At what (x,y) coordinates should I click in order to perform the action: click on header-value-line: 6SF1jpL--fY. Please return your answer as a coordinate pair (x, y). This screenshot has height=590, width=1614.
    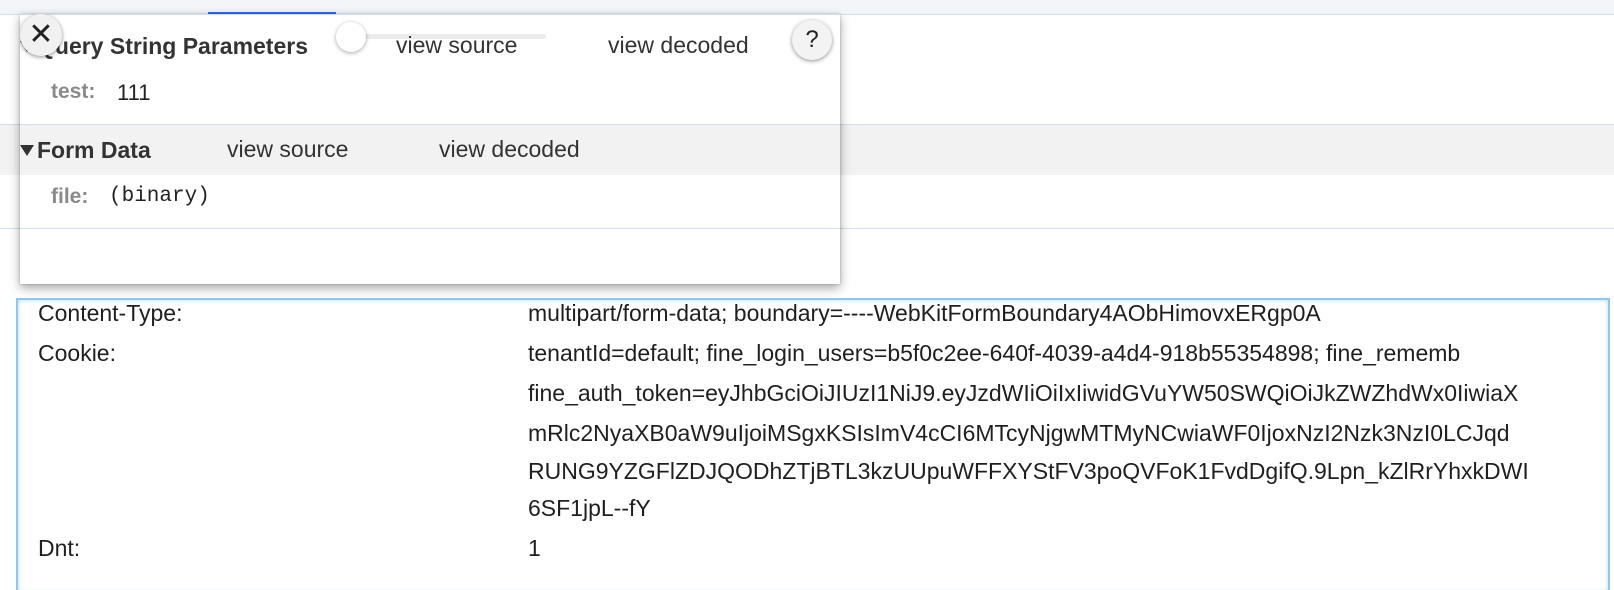
    Looking at the image, I should click on (589, 508).